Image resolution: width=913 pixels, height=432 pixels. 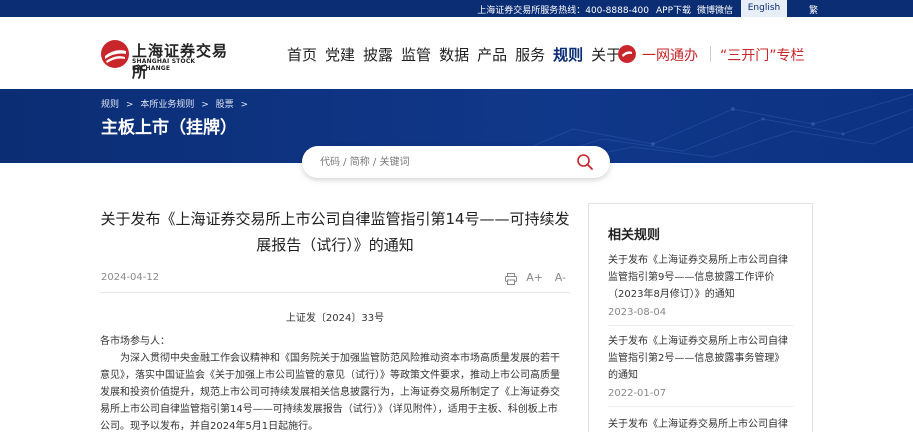 I want to click on one-stop-service-icon, so click(x=627, y=54).